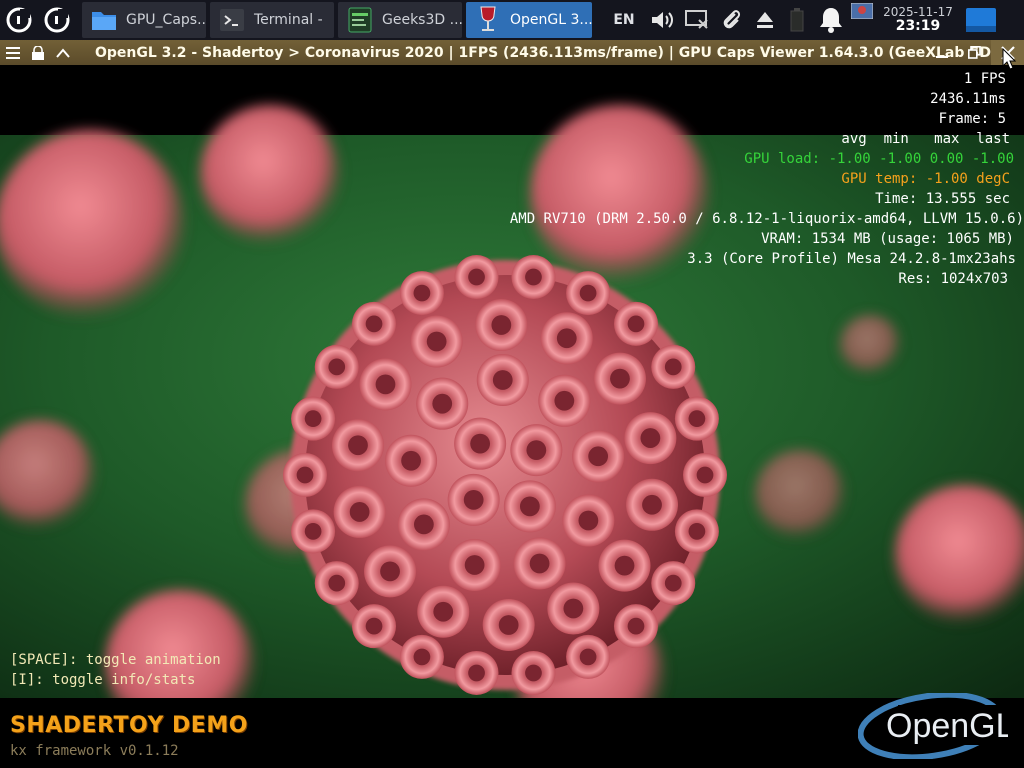 This screenshot has height=768, width=1024. I want to click on user-badge-icon, so click(862, 20).